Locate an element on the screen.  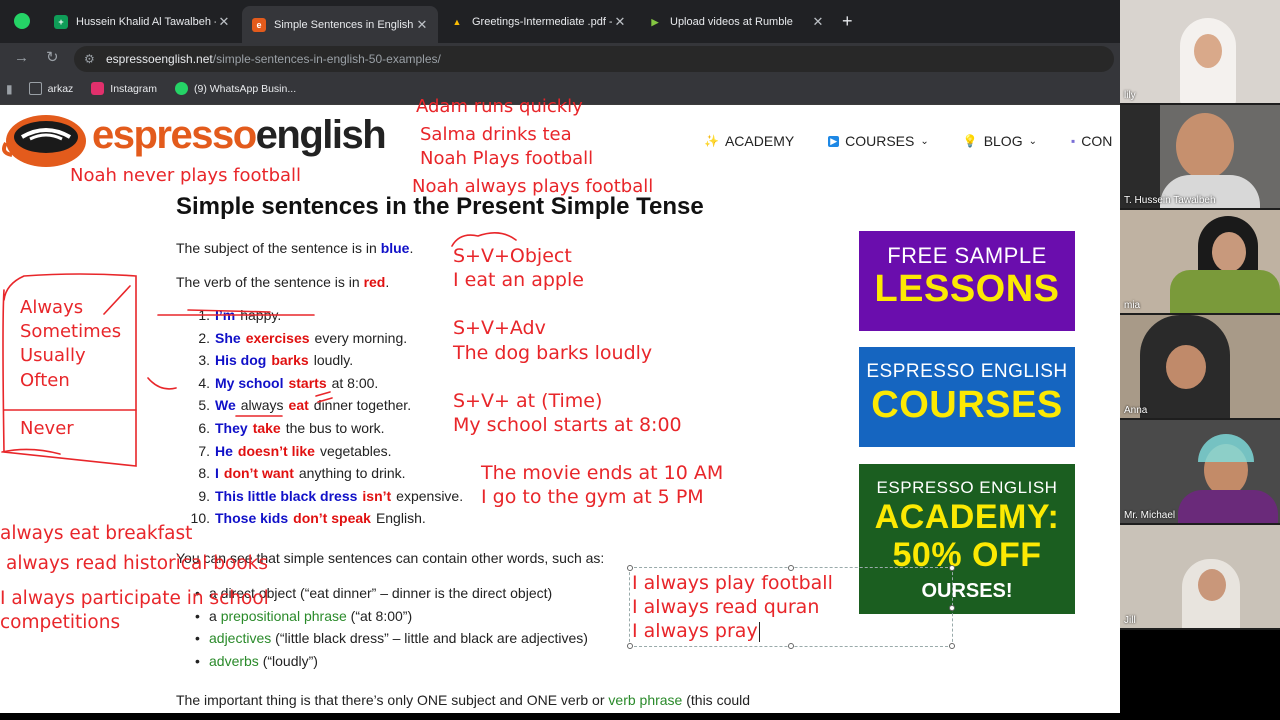
background-object is located at coordinates (1140, 156).